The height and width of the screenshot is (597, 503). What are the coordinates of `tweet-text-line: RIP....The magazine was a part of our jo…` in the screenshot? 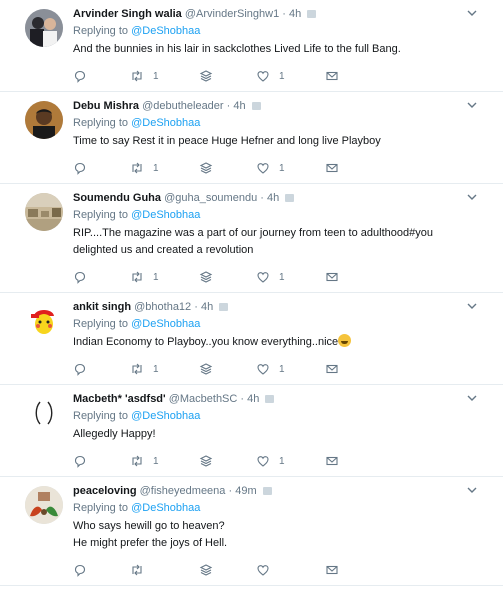 It's located at (253, 233).